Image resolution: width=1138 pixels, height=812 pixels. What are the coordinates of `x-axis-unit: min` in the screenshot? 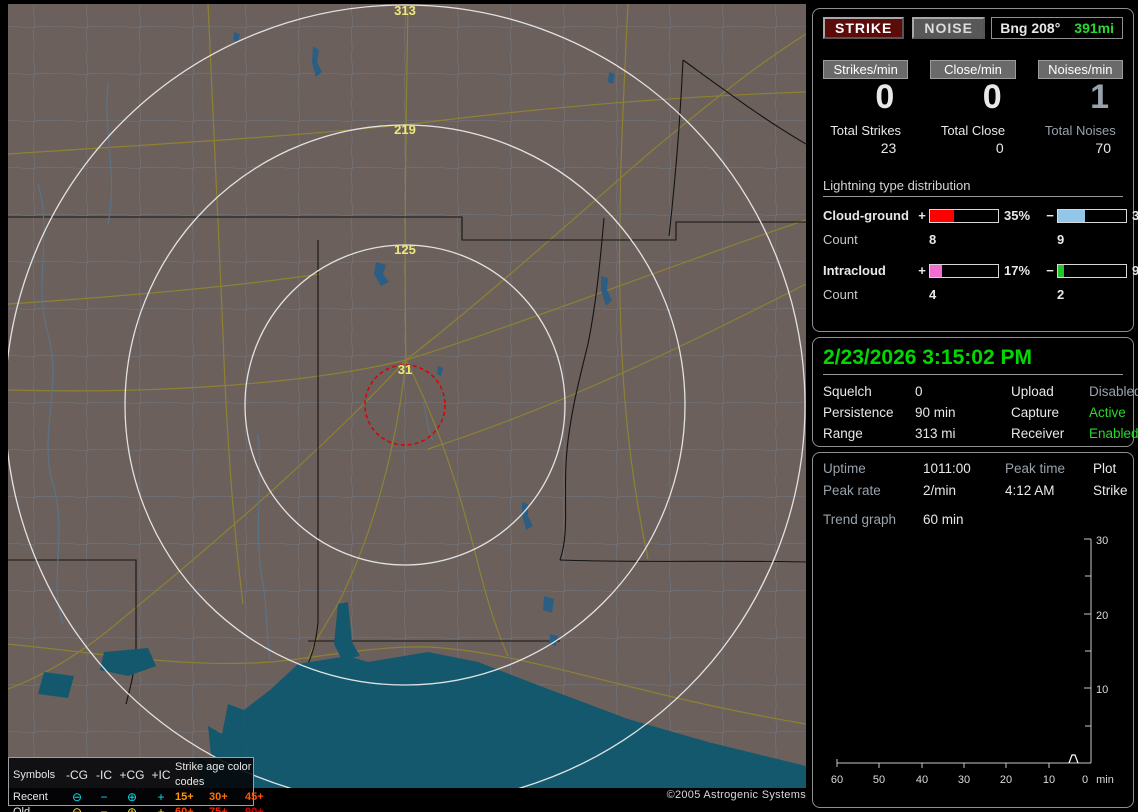 It's located at (1105, 780).